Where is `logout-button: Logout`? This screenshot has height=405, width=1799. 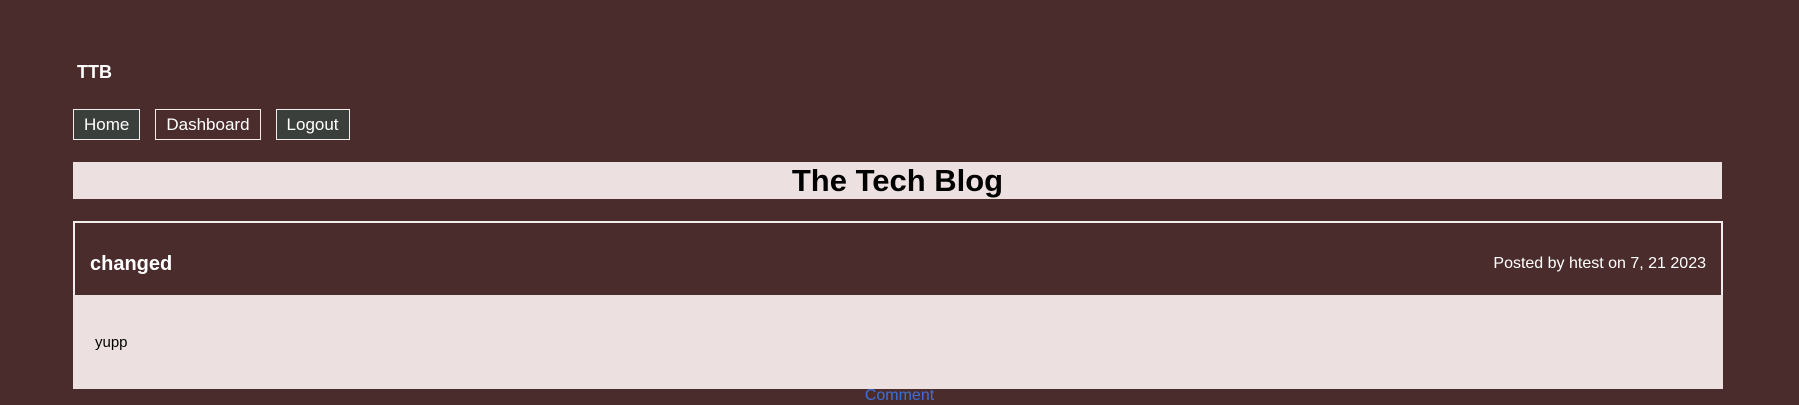 logout-button: Logout is located at coordinates (312, 124).